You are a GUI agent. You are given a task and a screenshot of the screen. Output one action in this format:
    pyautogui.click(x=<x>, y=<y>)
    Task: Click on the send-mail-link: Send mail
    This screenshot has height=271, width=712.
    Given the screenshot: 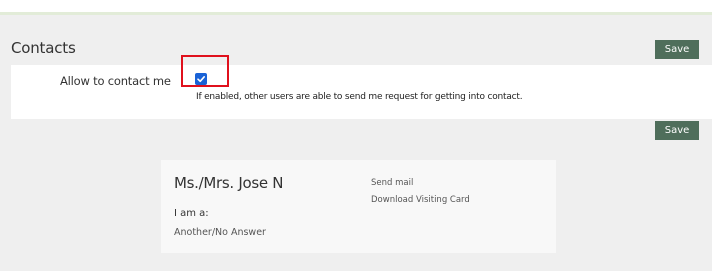 What is the action you would take?
    pyautogui.click(x=392, y=183)
    